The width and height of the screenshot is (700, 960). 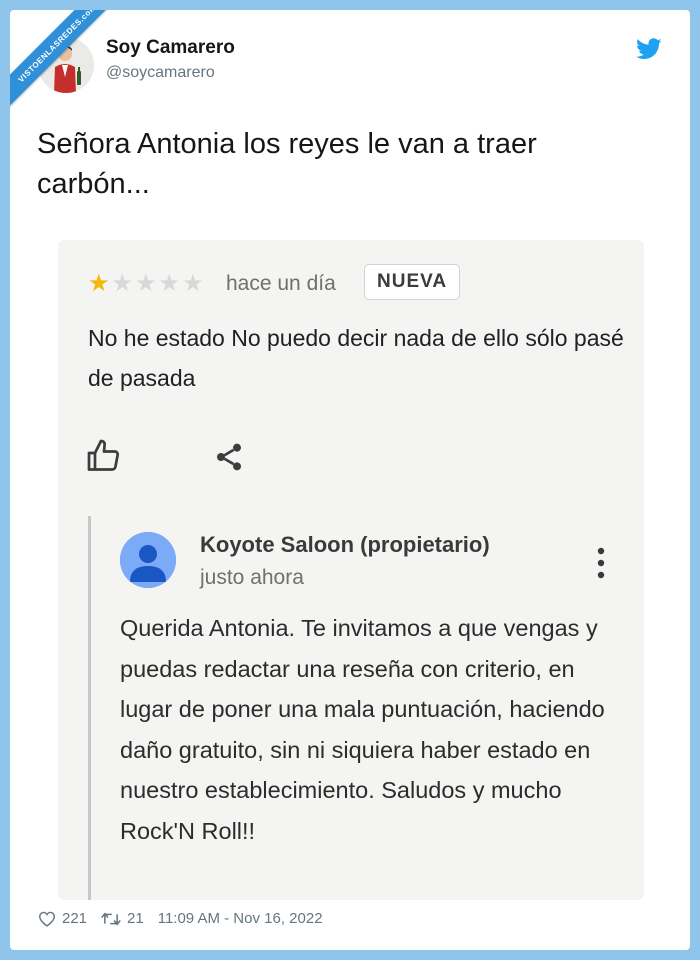 I want to click on star-rating: ★ ★ ★ ★ ★, so click(x=146, y=284).